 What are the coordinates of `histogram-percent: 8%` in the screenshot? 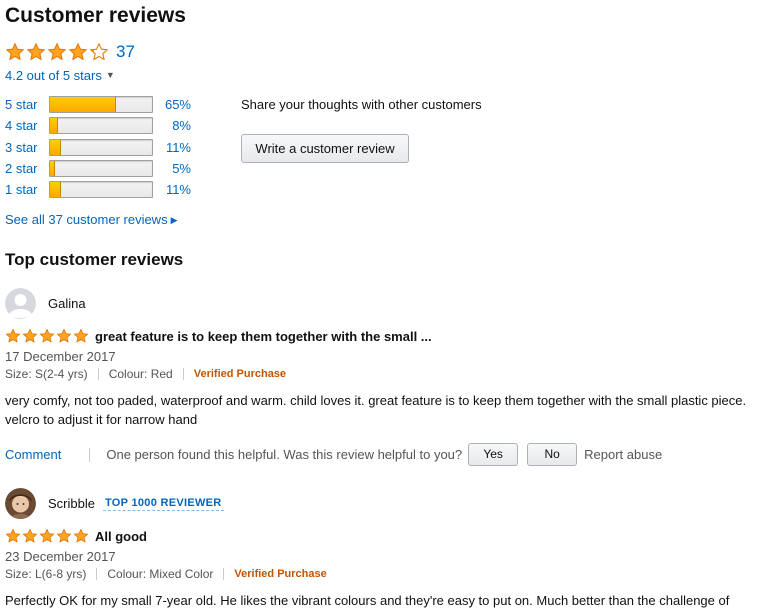 It's located at (172, 125).